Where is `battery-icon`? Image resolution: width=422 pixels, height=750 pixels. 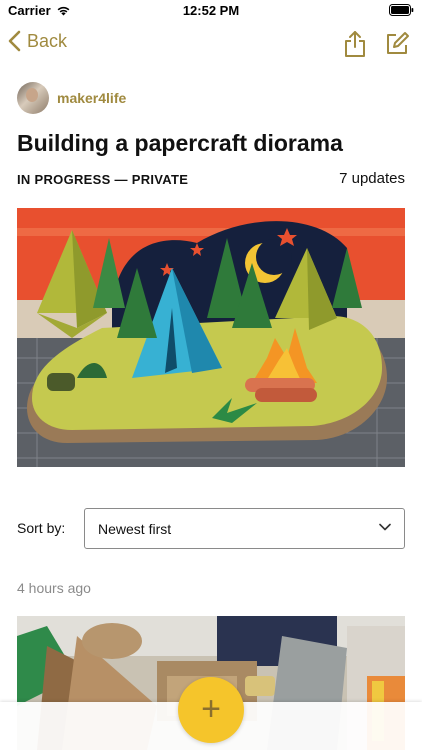 battery-icon is located at coordinates (401, 10).